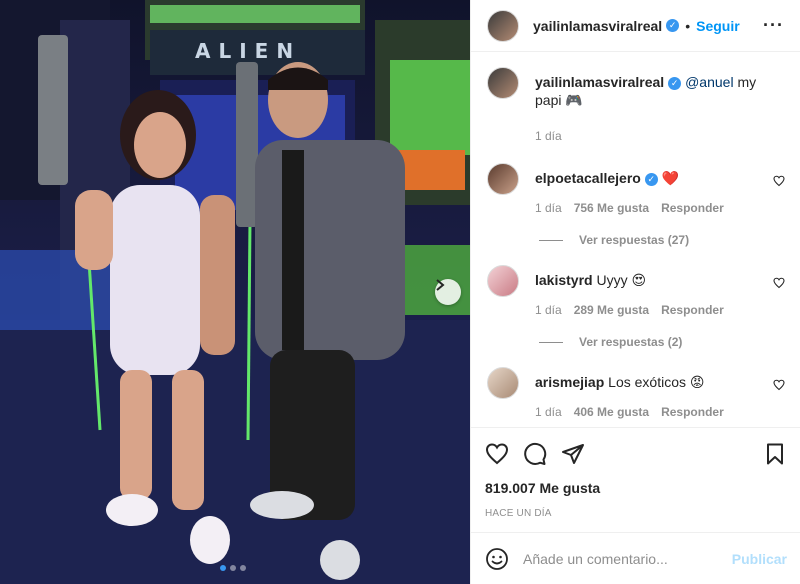  I want to click on chevron-right-icon, so click(440, 285).